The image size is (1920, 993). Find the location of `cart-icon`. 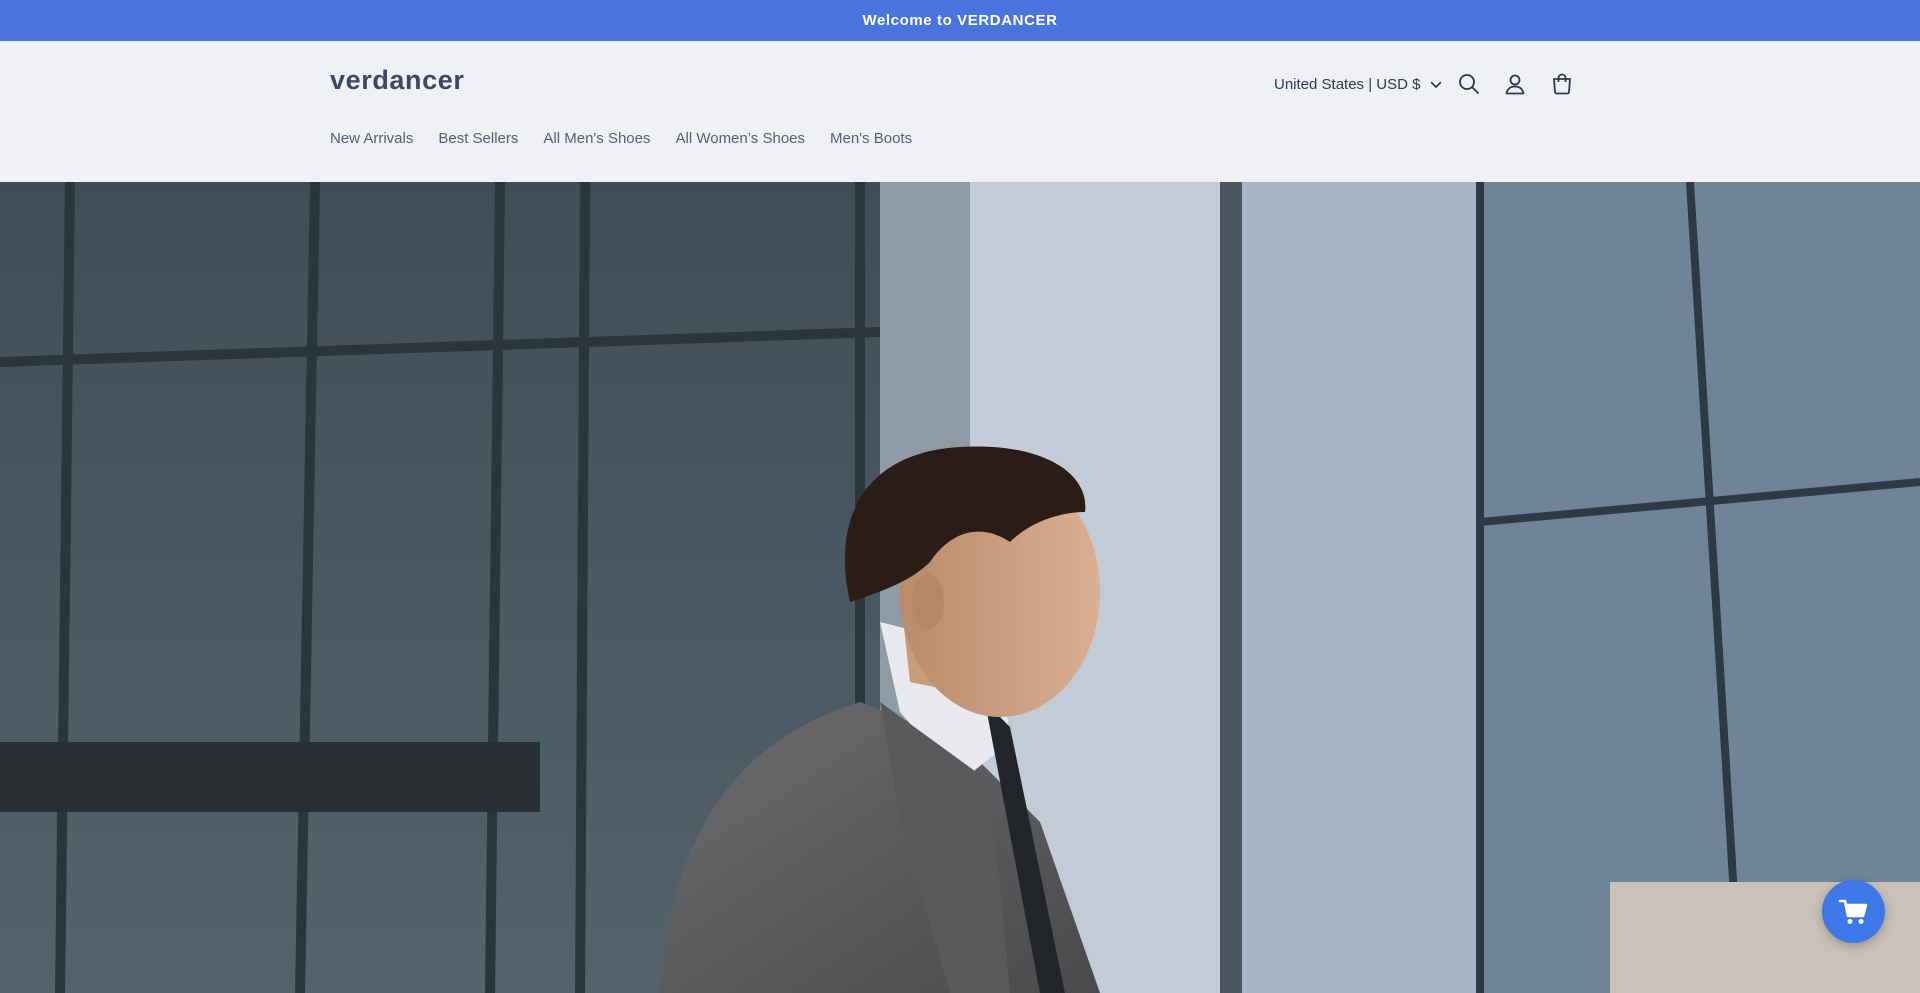

cart-icon is located at coordinates (1562, 84).